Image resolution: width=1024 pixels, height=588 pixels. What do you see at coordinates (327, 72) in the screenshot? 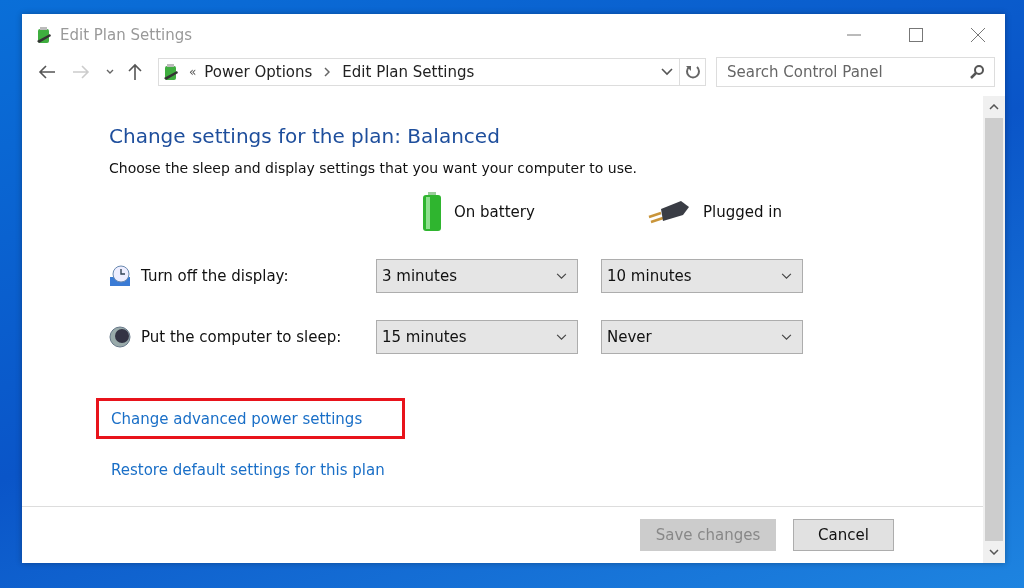
I see `chevron-right-icon` at bounding box center [327, 72].